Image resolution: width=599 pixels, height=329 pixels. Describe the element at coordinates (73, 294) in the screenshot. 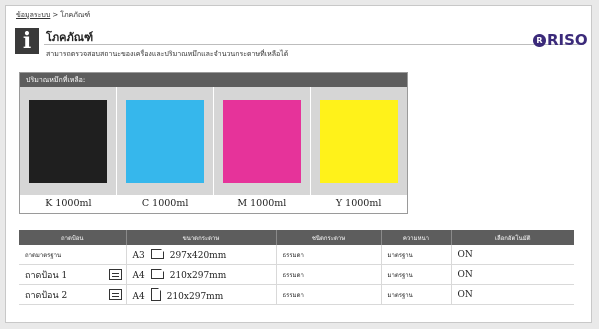

I see `tray-name-cell: ถาดป้อน 2` at that location.